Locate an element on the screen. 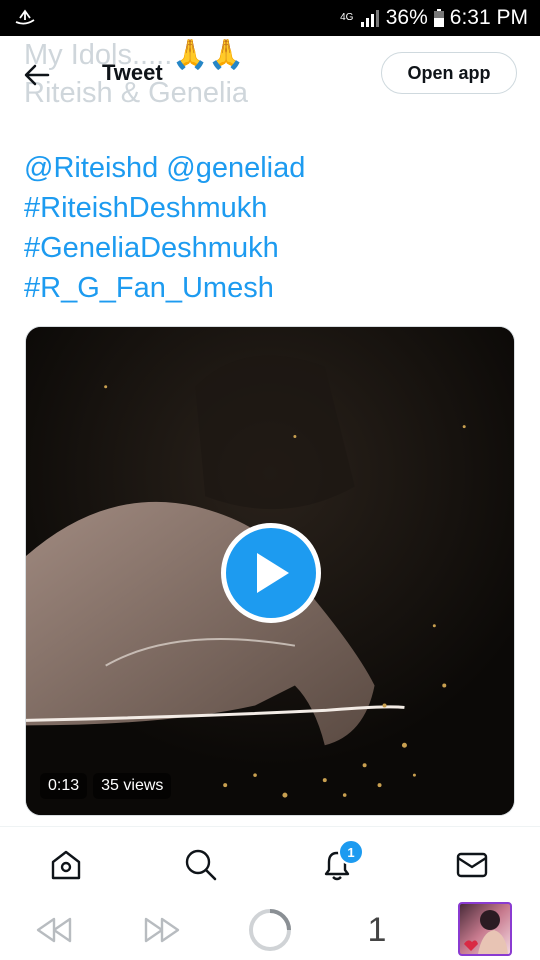 The image size is (540, 960). tab-messages is located at coordinates (472, 865).